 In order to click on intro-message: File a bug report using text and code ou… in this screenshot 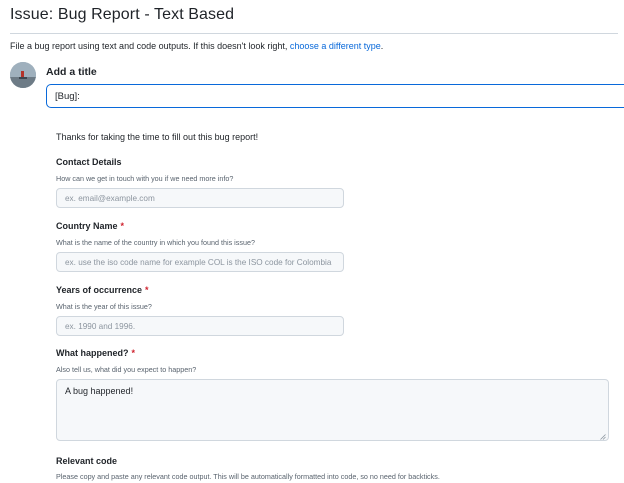, I will do `click(150, 46)`.